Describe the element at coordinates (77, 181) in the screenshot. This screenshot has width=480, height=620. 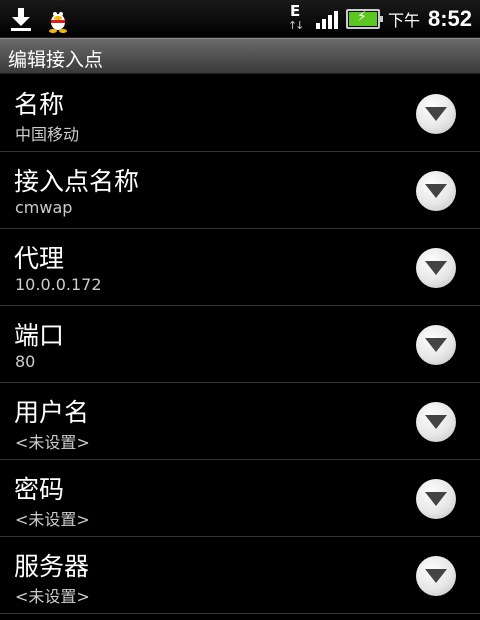
I see `field-label: 接入点名称` at that location.